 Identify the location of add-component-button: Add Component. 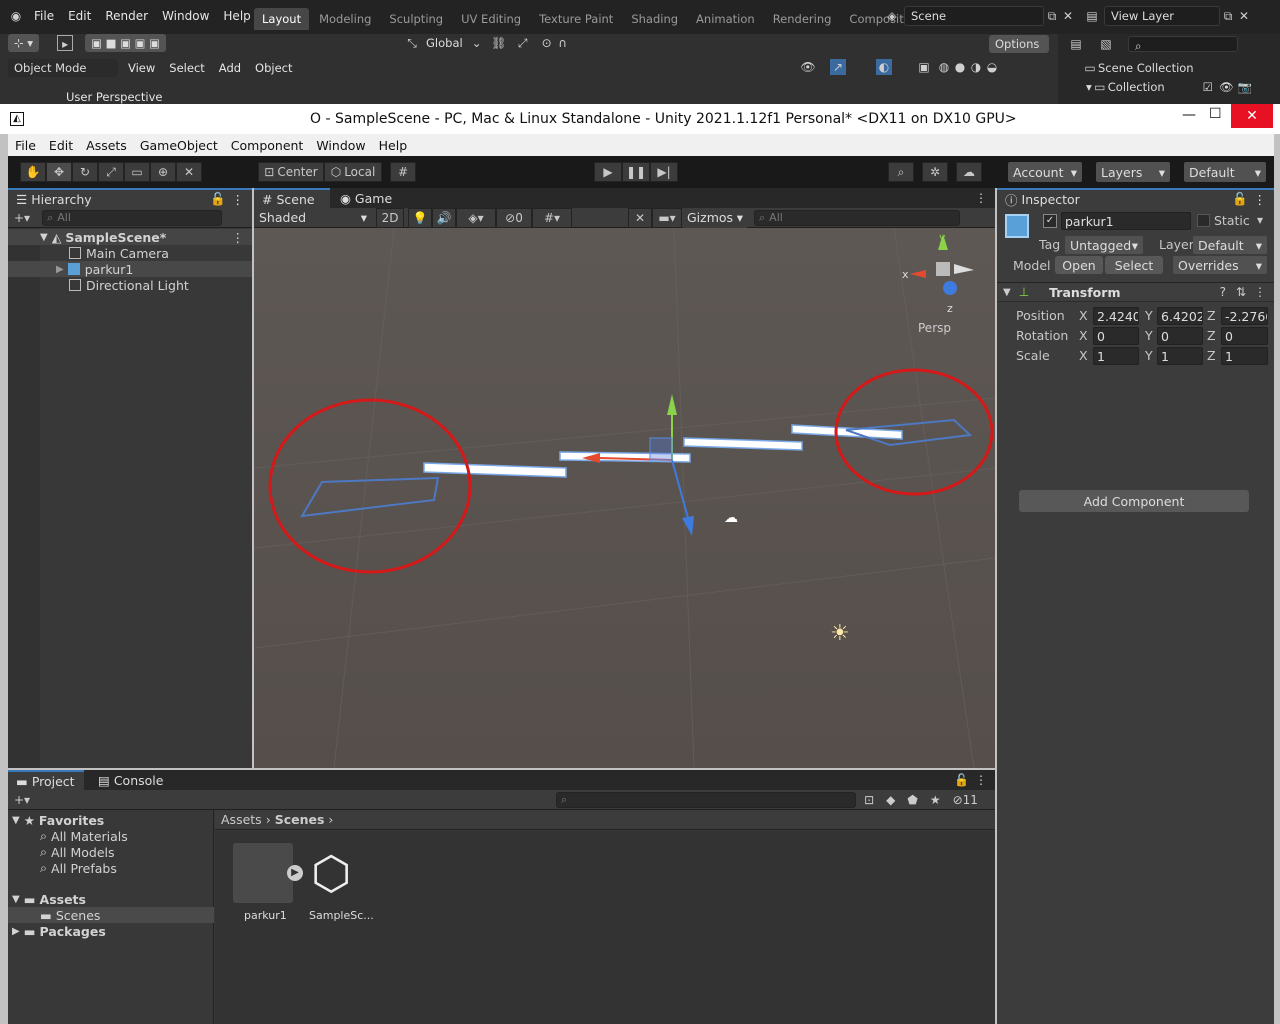
(1134, 501).